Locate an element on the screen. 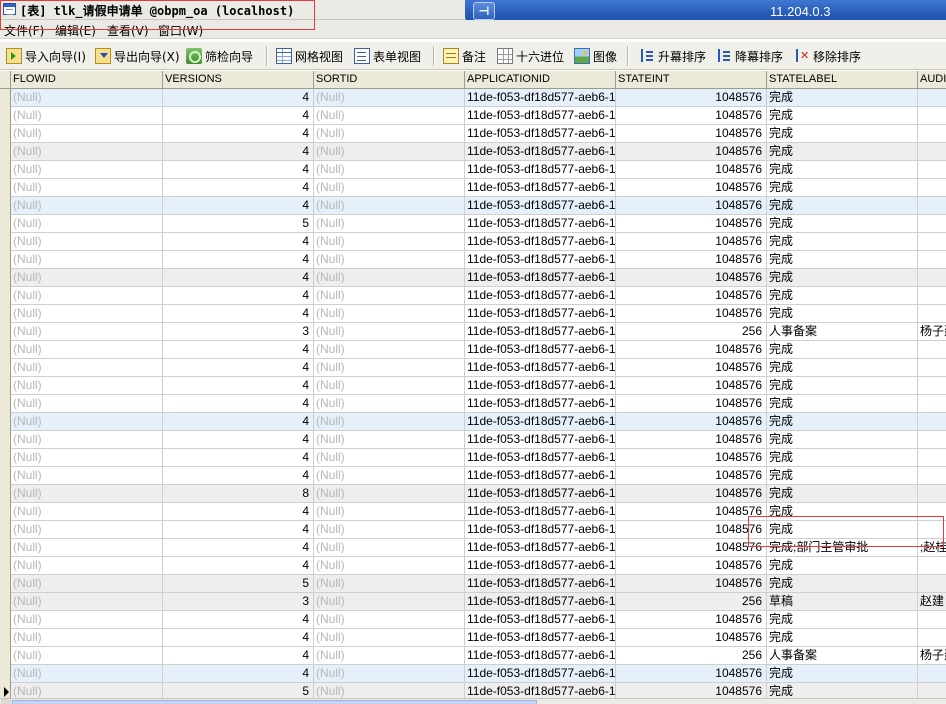 The image size is (946, 704). cell-auditor: 杨子建 is located at coordinates (932, 332).